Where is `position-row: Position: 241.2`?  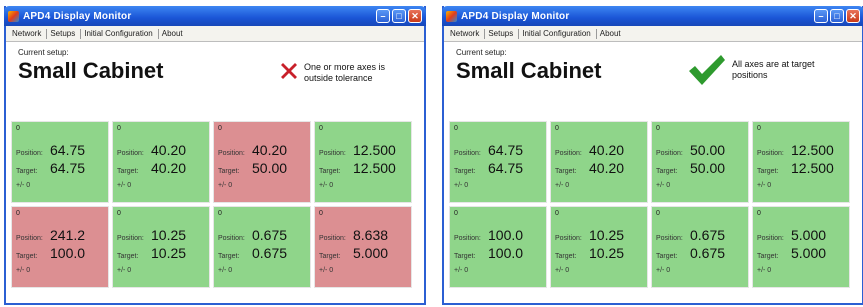
position-row: Position: 241.2 is located at coordinates (59, 235).